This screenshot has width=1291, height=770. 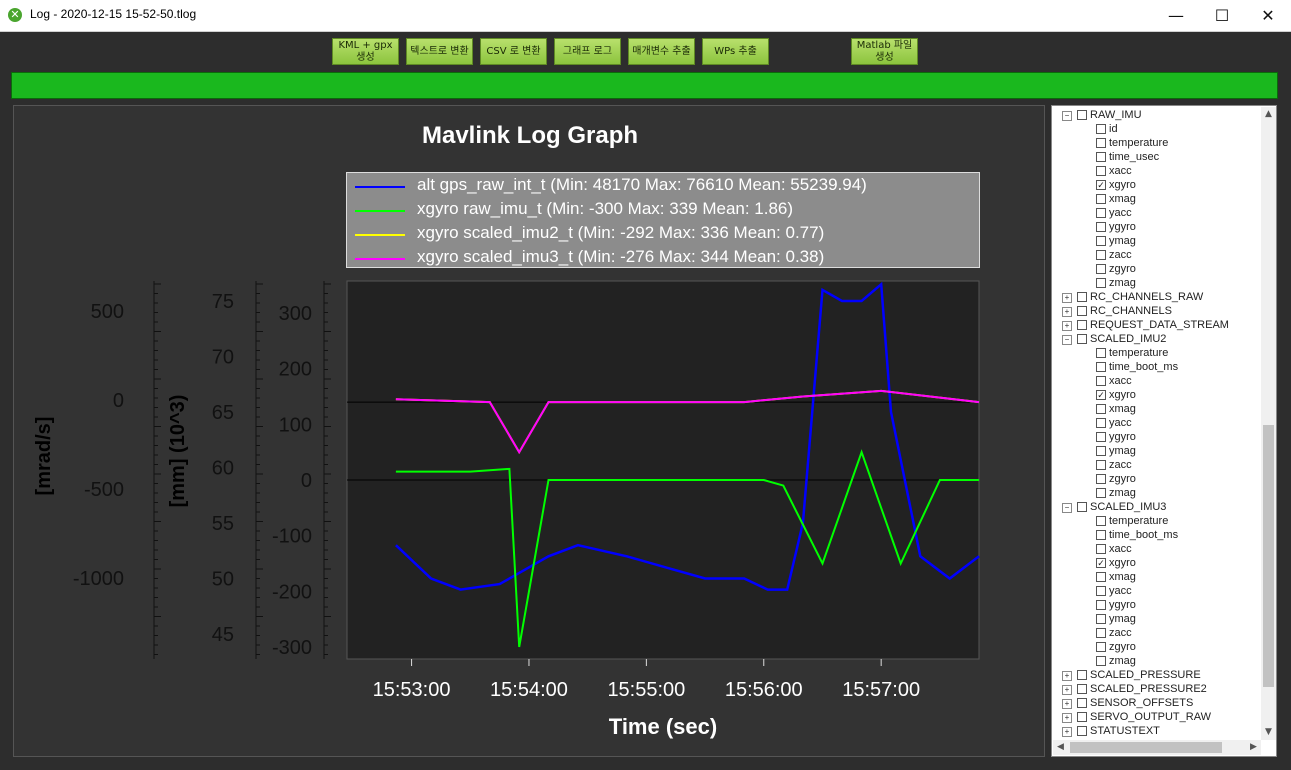 I want to click on csv-button: CSV 로 변환, so click(x=513, y=51).